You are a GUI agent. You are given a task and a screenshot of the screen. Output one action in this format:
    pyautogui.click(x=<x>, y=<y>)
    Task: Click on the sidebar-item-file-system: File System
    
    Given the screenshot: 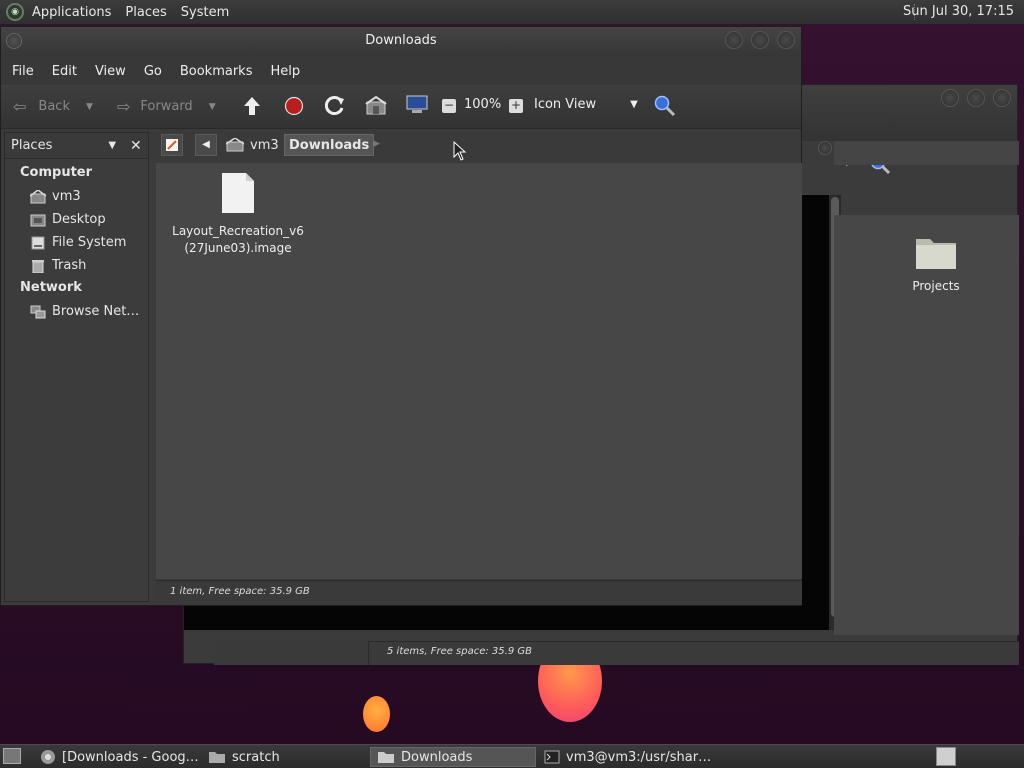 What is the action you would take?
    pyautogui.click(x=89, y=242)
    